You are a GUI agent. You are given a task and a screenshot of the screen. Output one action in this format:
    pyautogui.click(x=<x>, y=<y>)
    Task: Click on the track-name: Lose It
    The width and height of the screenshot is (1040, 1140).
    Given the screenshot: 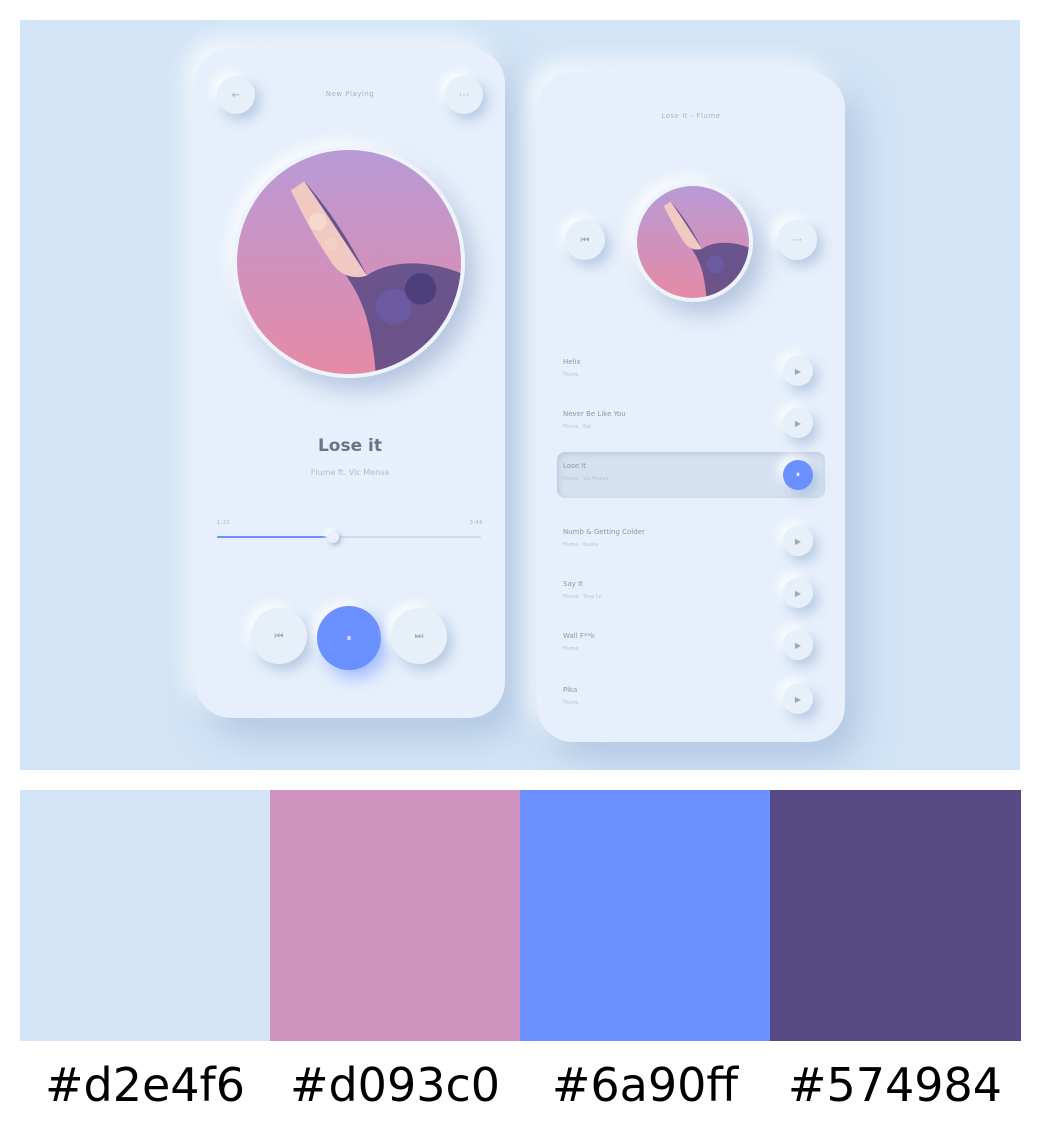 What is the action you would take?
    pyautogui.click(x=575, y=466)
    